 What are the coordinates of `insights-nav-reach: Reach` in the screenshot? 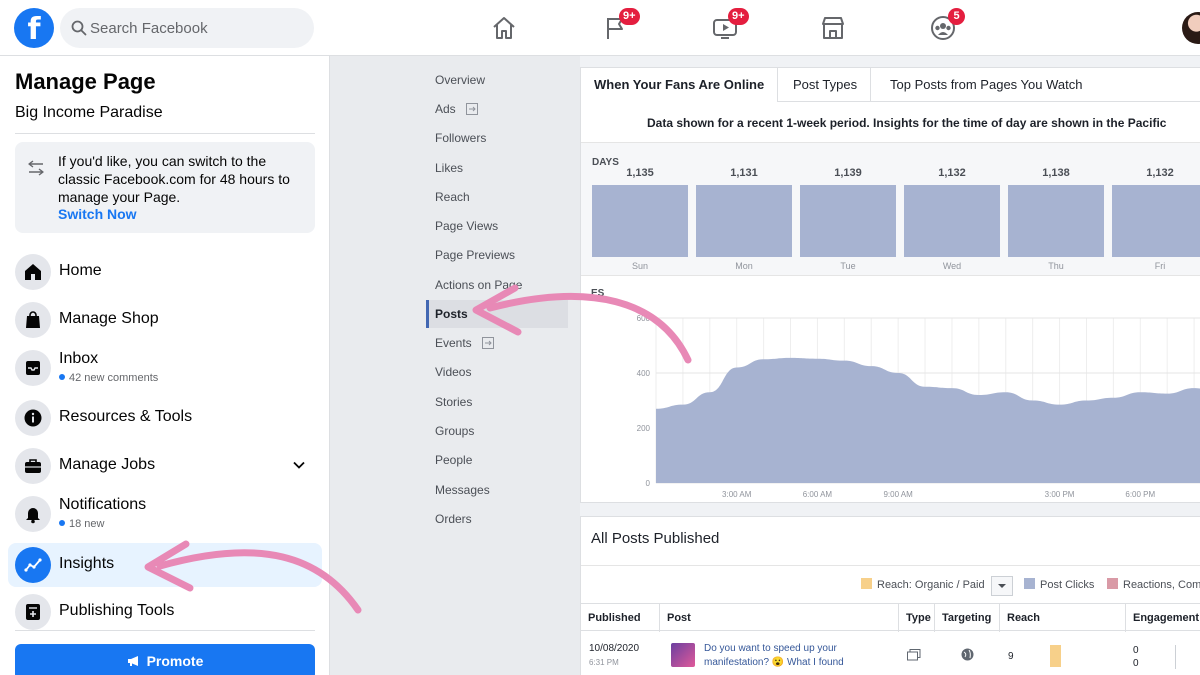 It's located at (497, 197).